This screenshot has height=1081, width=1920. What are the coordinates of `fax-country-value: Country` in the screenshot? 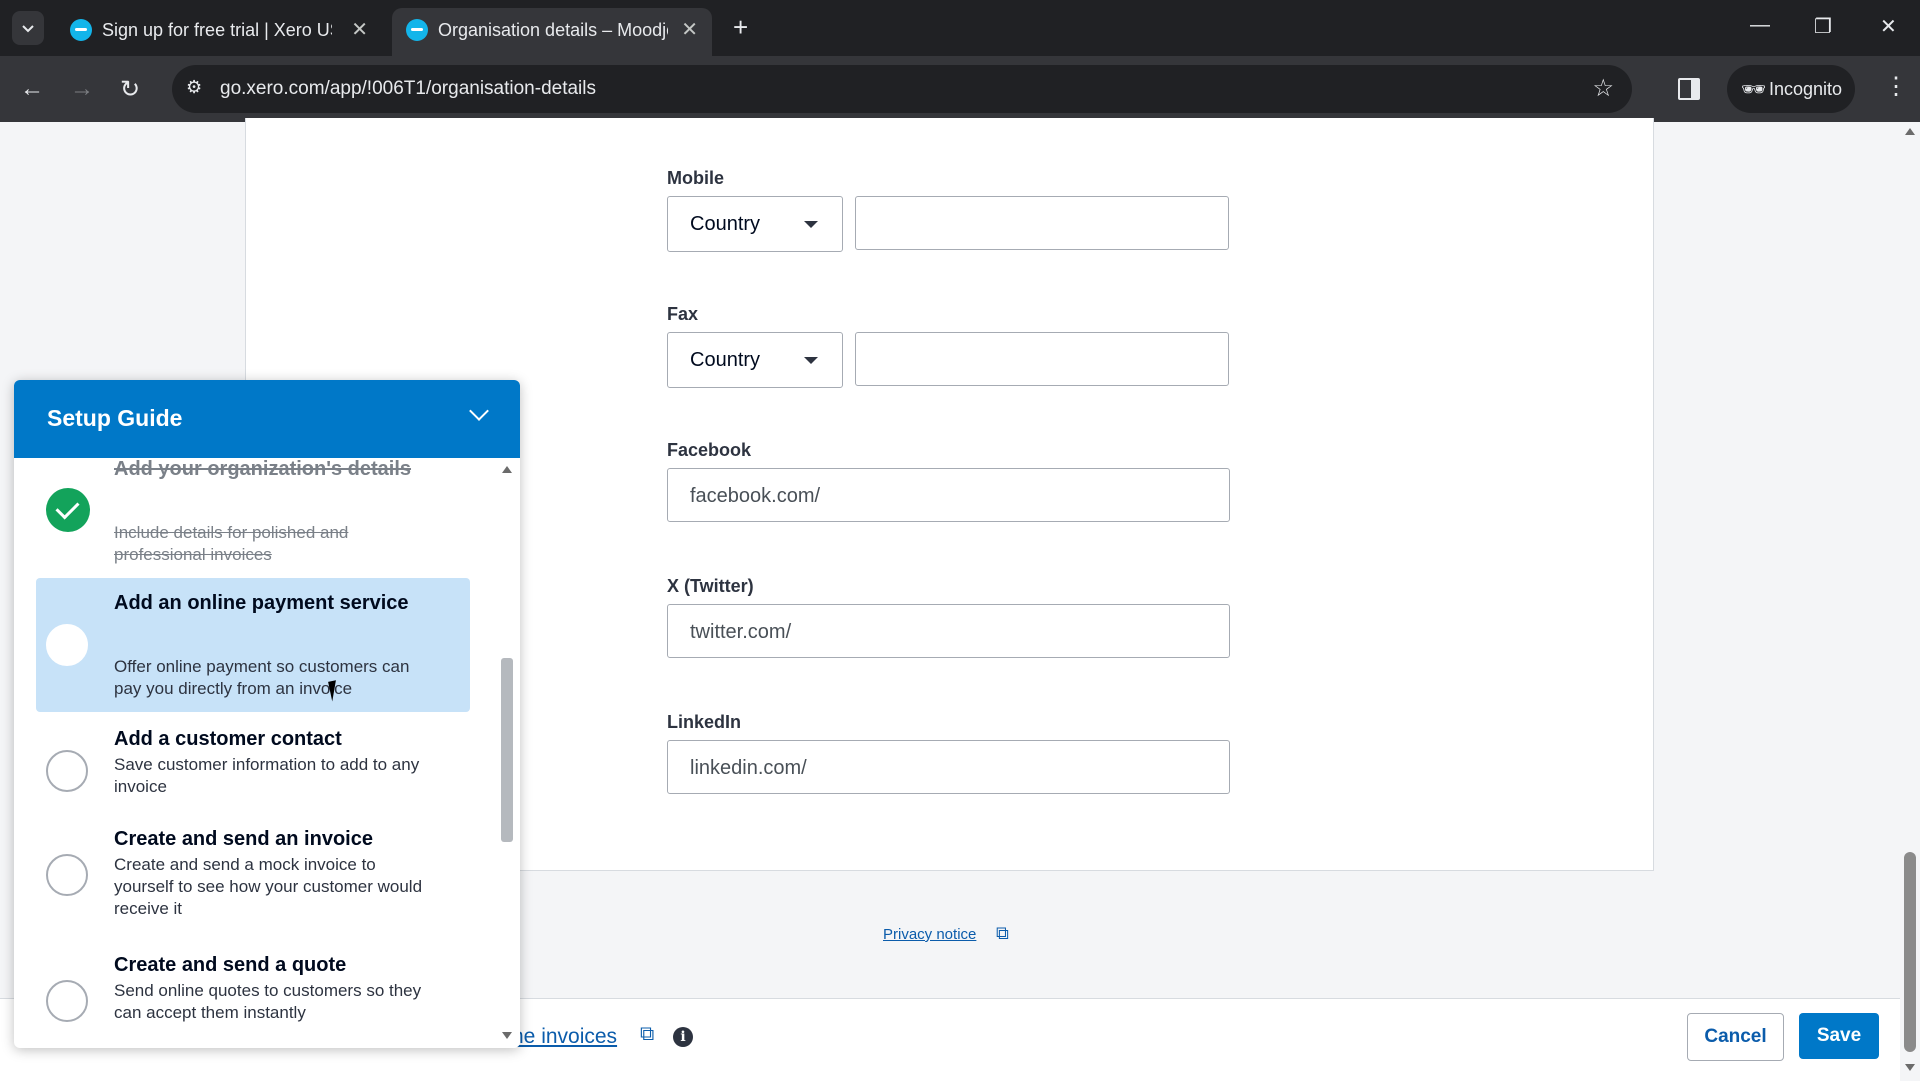 It's located at (725, 360).